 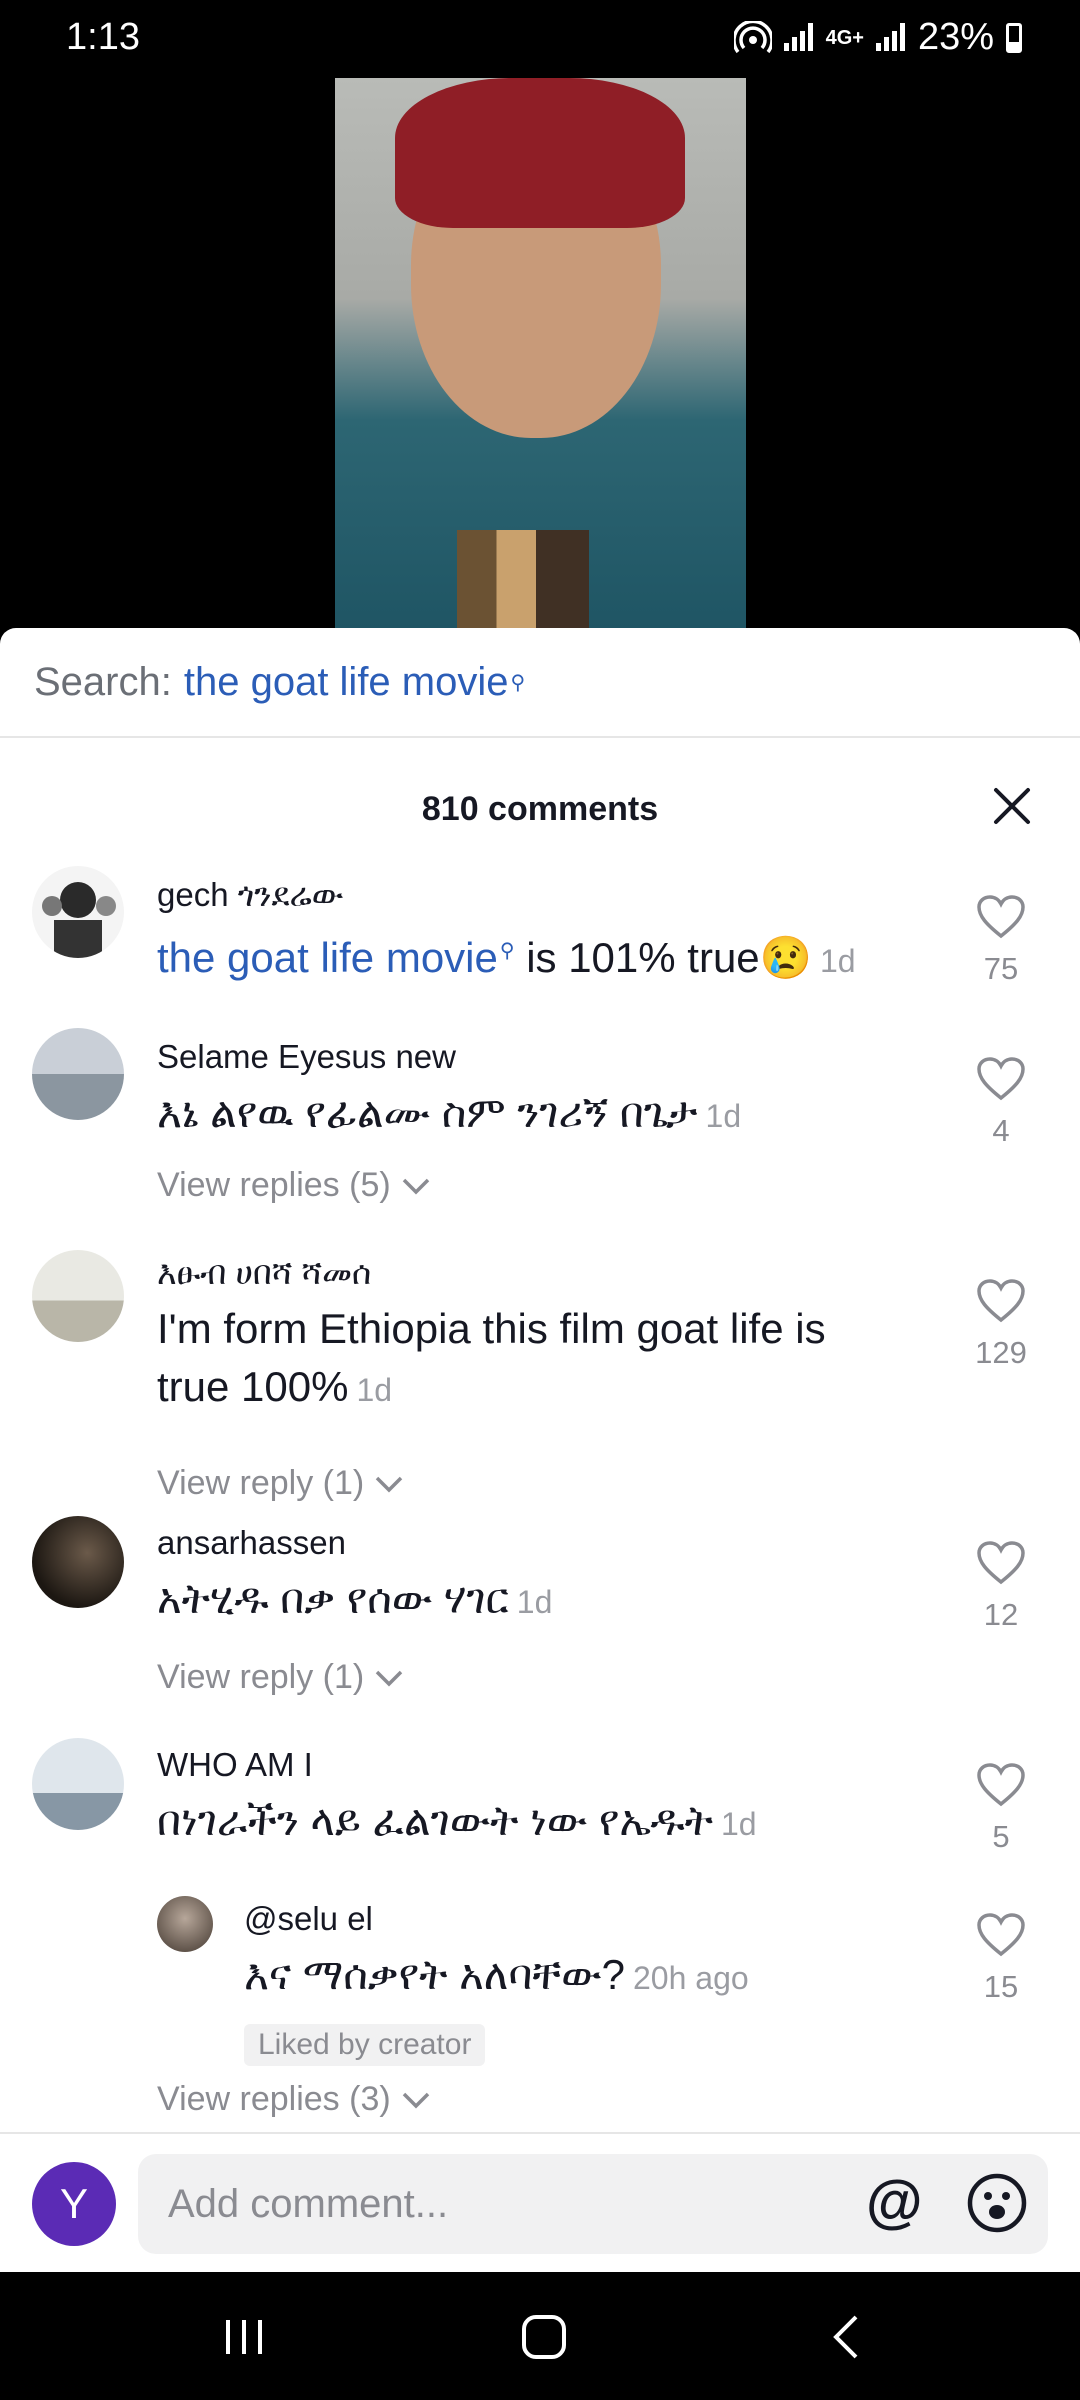 I want to click on mention-button: @, so click(x=894, y=2202).